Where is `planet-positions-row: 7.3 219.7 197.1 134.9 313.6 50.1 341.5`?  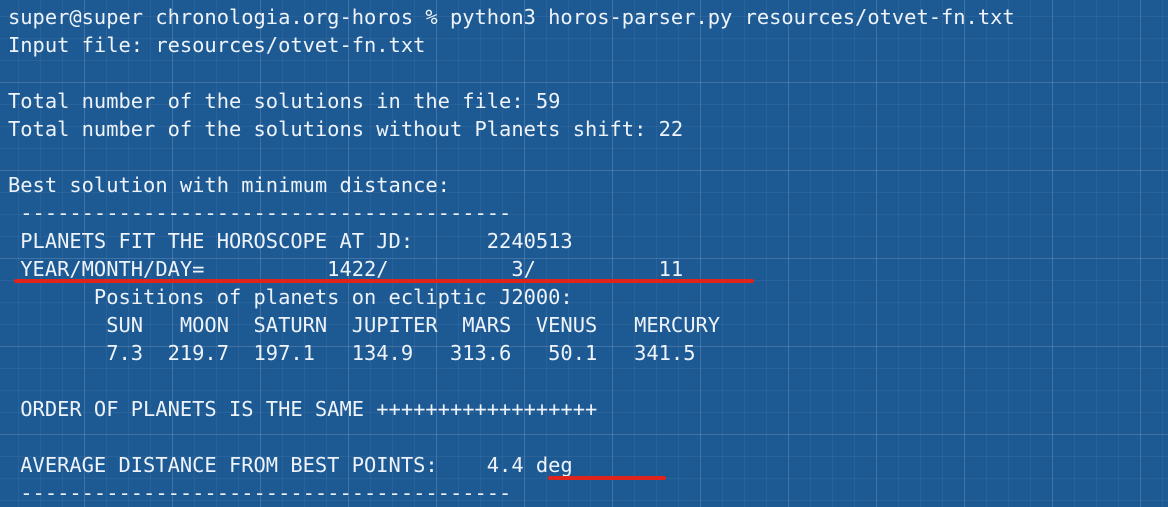 planet-positions-row: 7.3 219.7 197.1 134.9 313.6 50.1 341.5 is located at coordinates (352, 353).